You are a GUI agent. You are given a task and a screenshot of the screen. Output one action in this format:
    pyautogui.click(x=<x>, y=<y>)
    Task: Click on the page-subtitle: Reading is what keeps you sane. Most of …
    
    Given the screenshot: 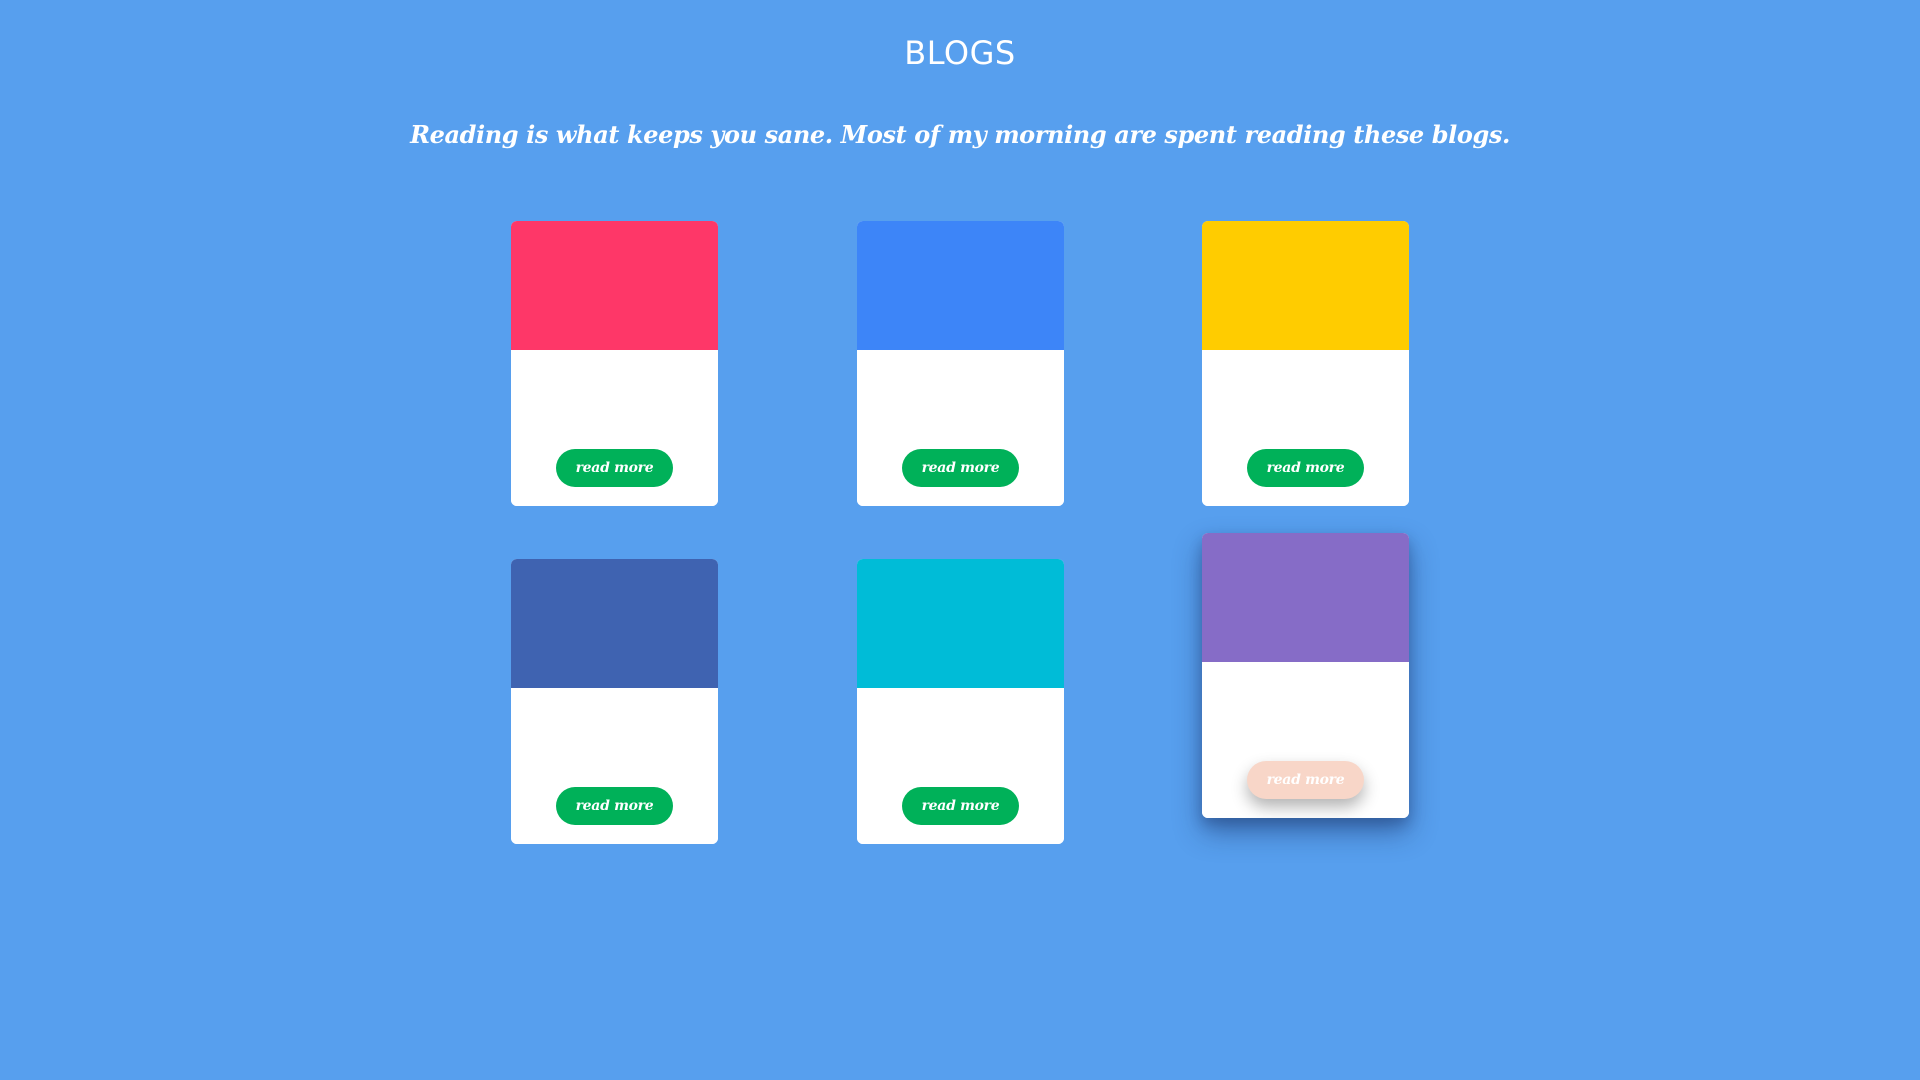 What is the action you would take?
    pyautogui.click(x=960, y=134)
    